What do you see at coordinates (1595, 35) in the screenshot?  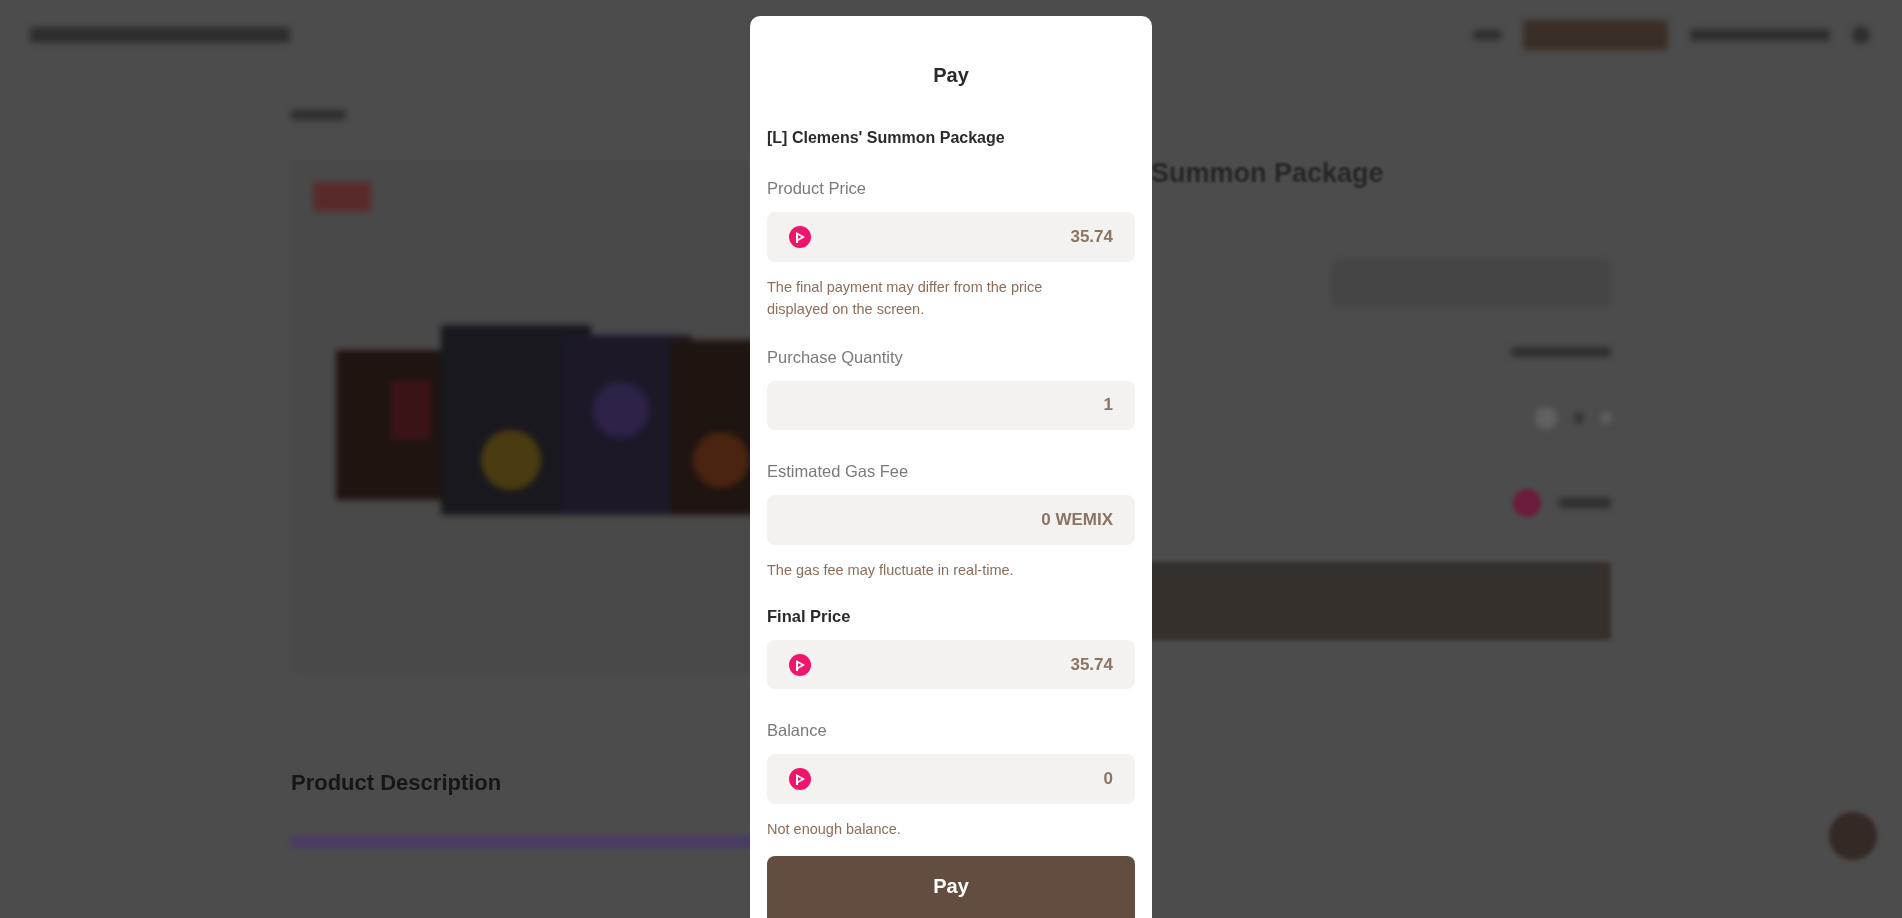 I see `blurred-header-button` at bounding box center [1595, 35].